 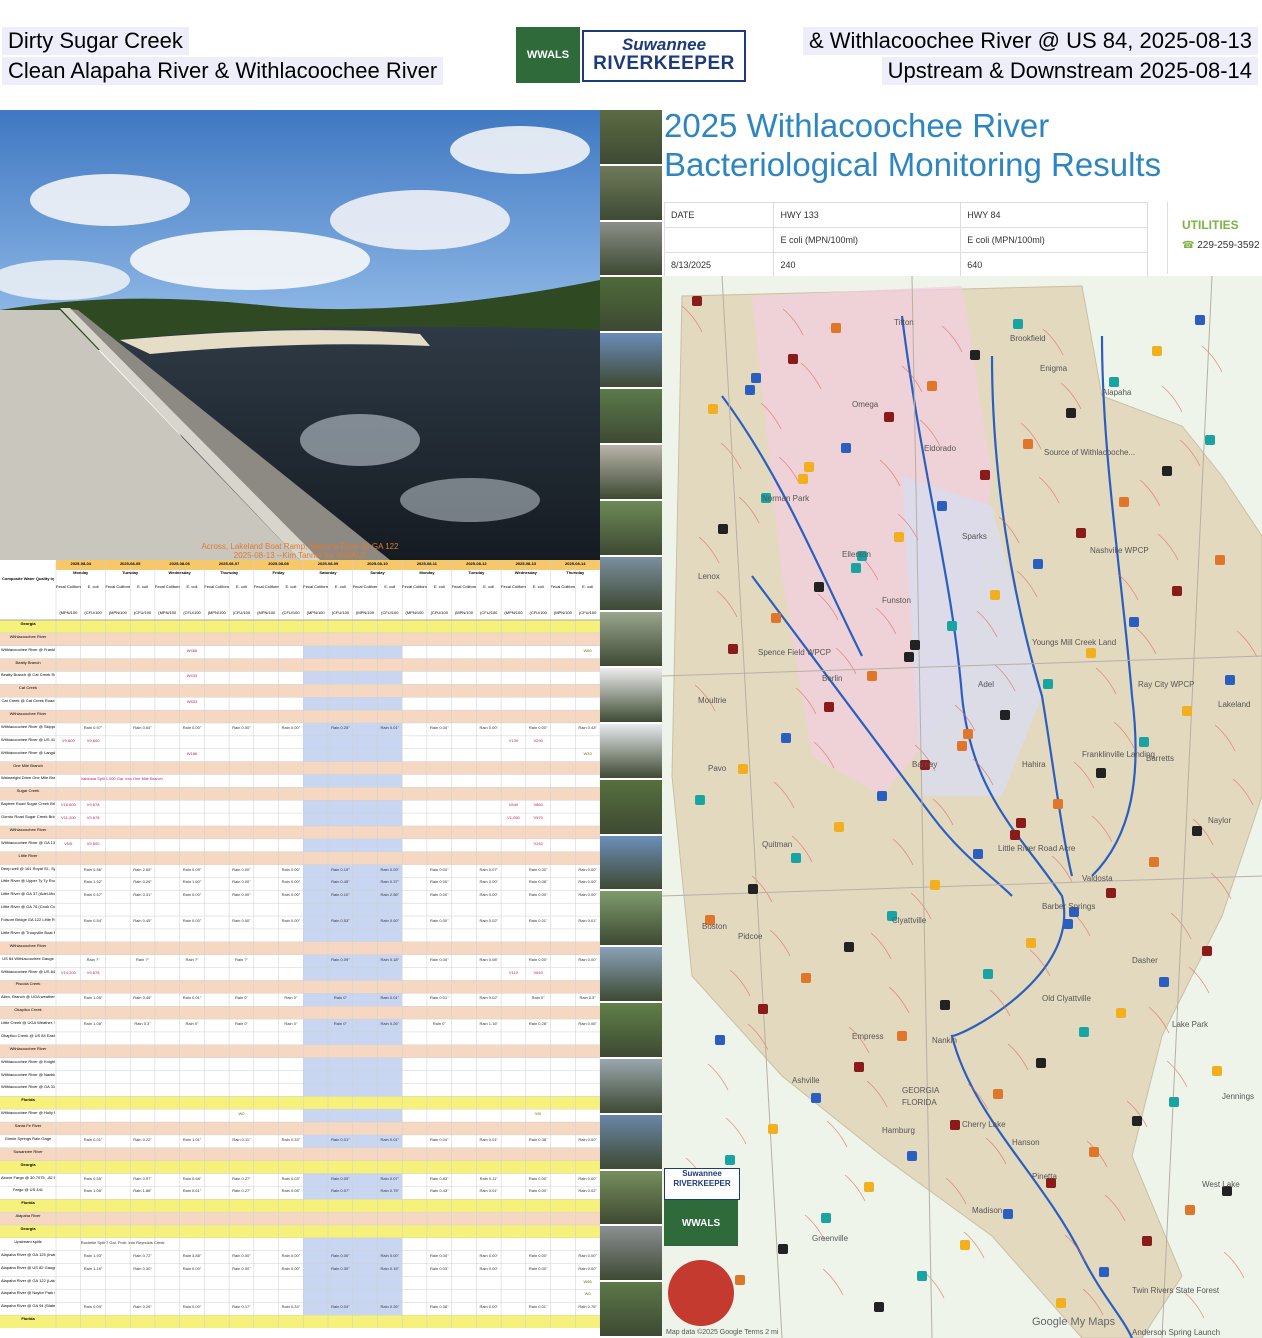 I want to click on map-place-label: Dasher, so click(x=1145, y=960).